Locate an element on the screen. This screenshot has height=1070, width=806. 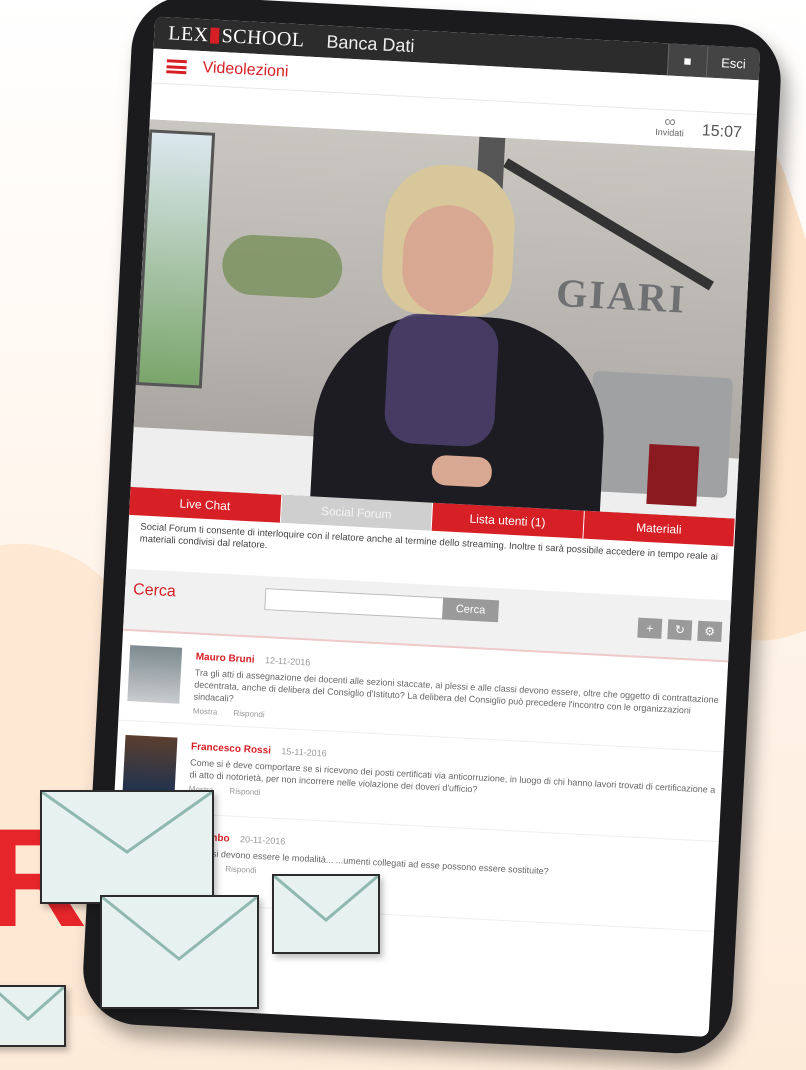
refresh-icon: ↻ is located at coordinates (680, 630).